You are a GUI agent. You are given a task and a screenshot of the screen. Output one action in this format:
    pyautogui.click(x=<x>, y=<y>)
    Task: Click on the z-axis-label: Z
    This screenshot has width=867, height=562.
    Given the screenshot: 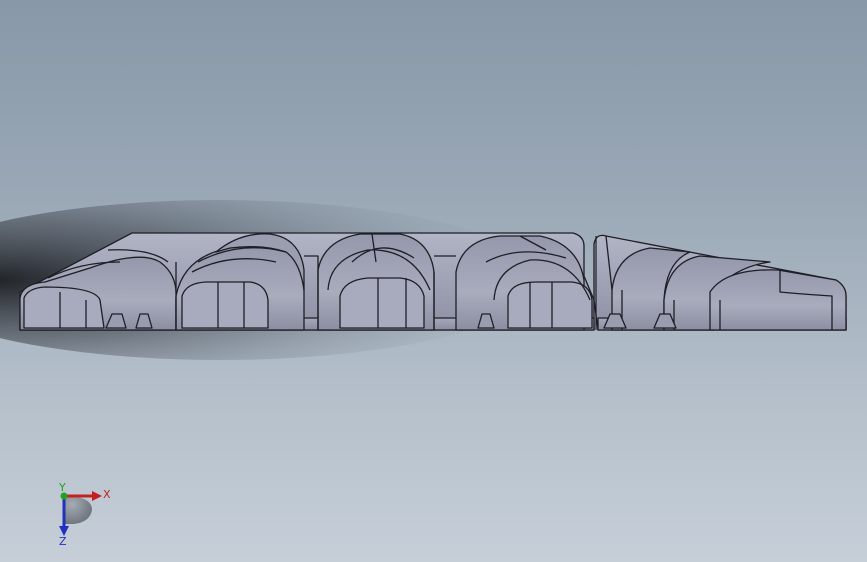 What is the action you would take?
    pyautogui.click(x=63, y=541)
    